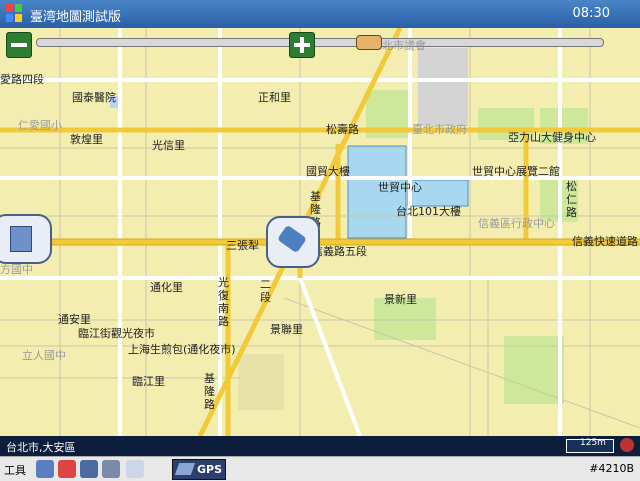 Image resolution: width=640 pixels, height=481 pixels. I want to click on zoom-out-button, so click(19, 45).